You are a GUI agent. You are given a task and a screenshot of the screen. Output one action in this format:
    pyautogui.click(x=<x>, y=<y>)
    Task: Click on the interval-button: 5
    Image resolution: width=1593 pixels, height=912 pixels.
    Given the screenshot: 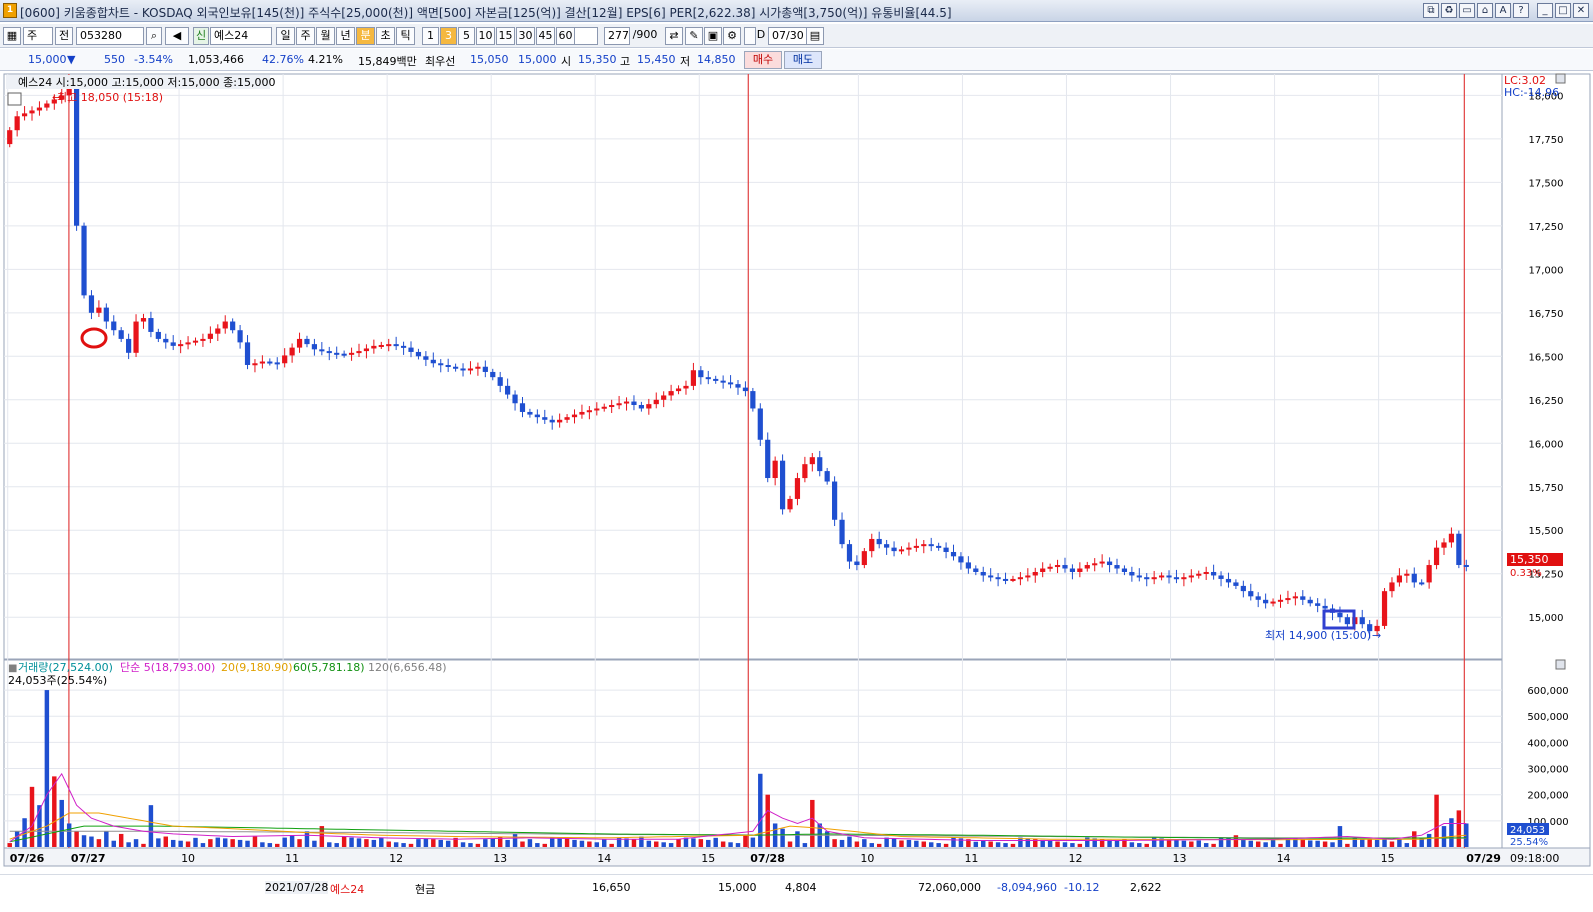 What is the action you would take?
    pyautogui.click(x=466, y=36)
    